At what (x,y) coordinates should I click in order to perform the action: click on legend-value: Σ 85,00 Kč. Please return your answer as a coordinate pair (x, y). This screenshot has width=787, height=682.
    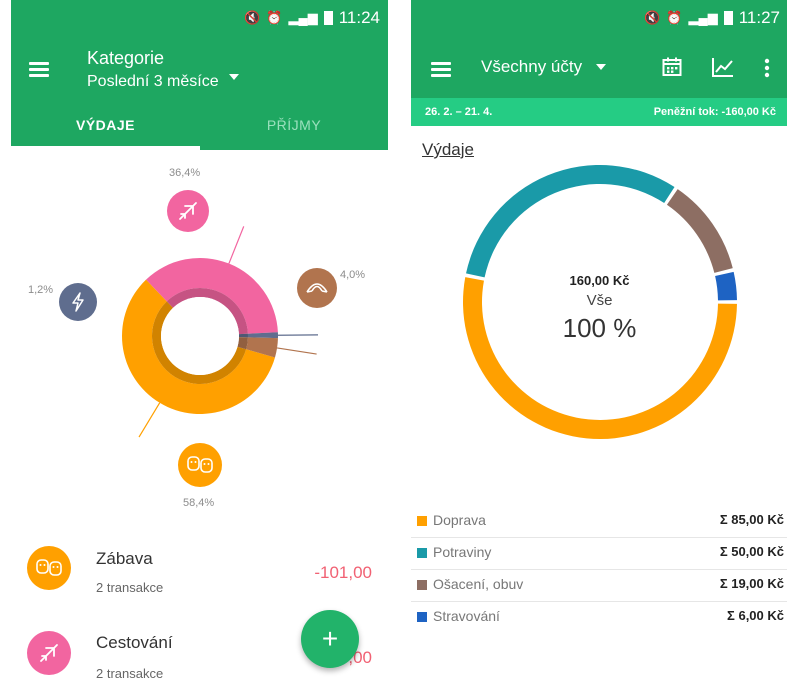
    Looking at the image, I should click on (751, 519).